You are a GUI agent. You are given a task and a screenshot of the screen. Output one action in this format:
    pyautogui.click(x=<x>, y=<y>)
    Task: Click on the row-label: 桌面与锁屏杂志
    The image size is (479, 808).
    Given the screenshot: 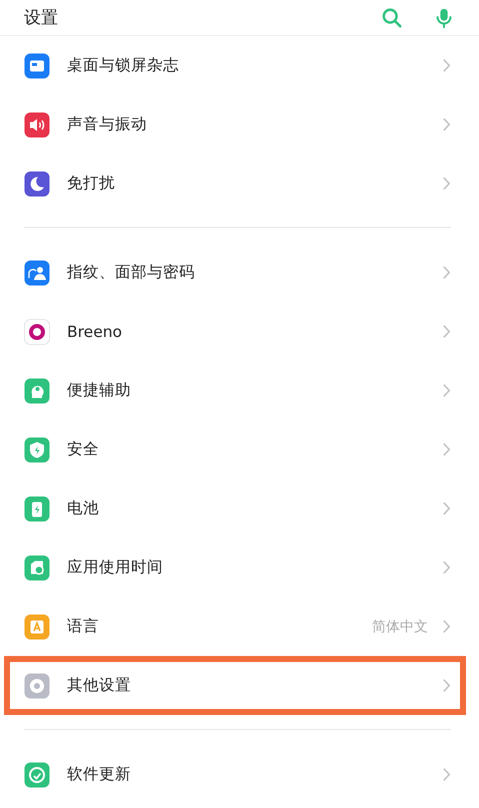 What is the action you would take?
    pyautogui.click(x=123, y=65)
    